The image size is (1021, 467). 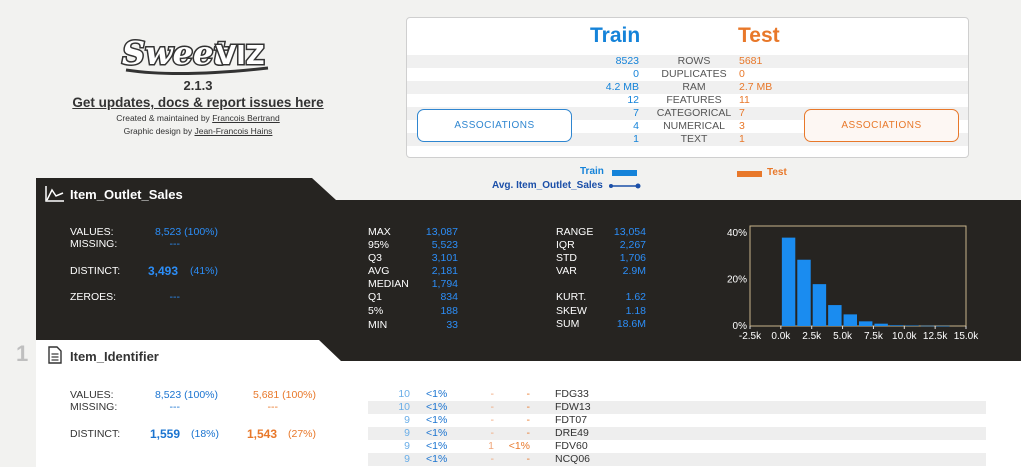 I want to click on summary-train-value: 12, so click(x=633, y=100).